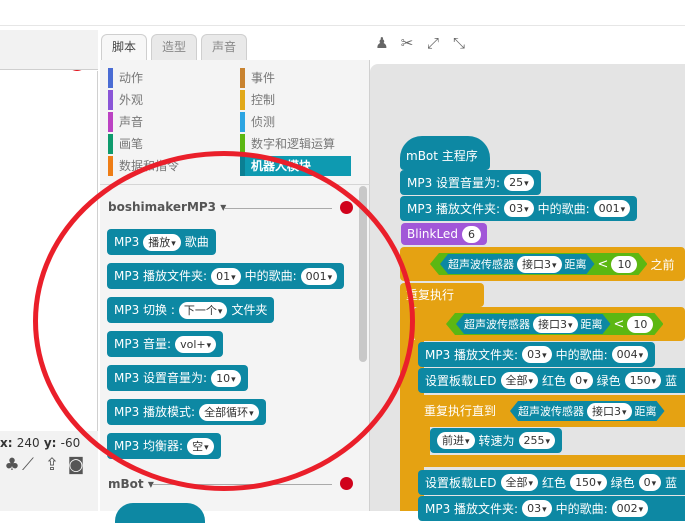  I want to click on block-dropdown: 004, so click(630, 354).